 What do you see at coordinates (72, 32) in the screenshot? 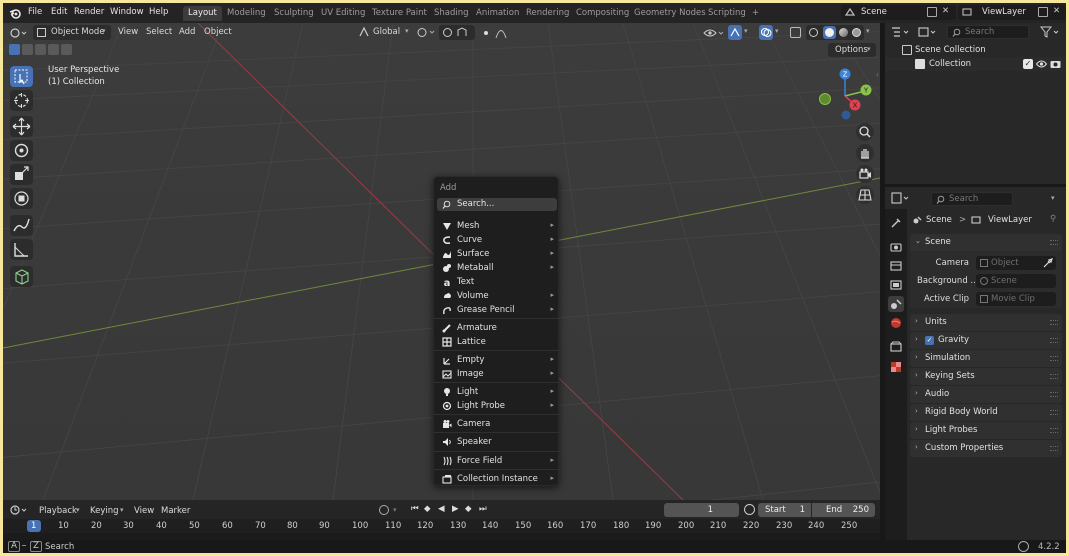
I see `object-mode-dropdown: Object Mode ▾` at bounding box center [72, 32].